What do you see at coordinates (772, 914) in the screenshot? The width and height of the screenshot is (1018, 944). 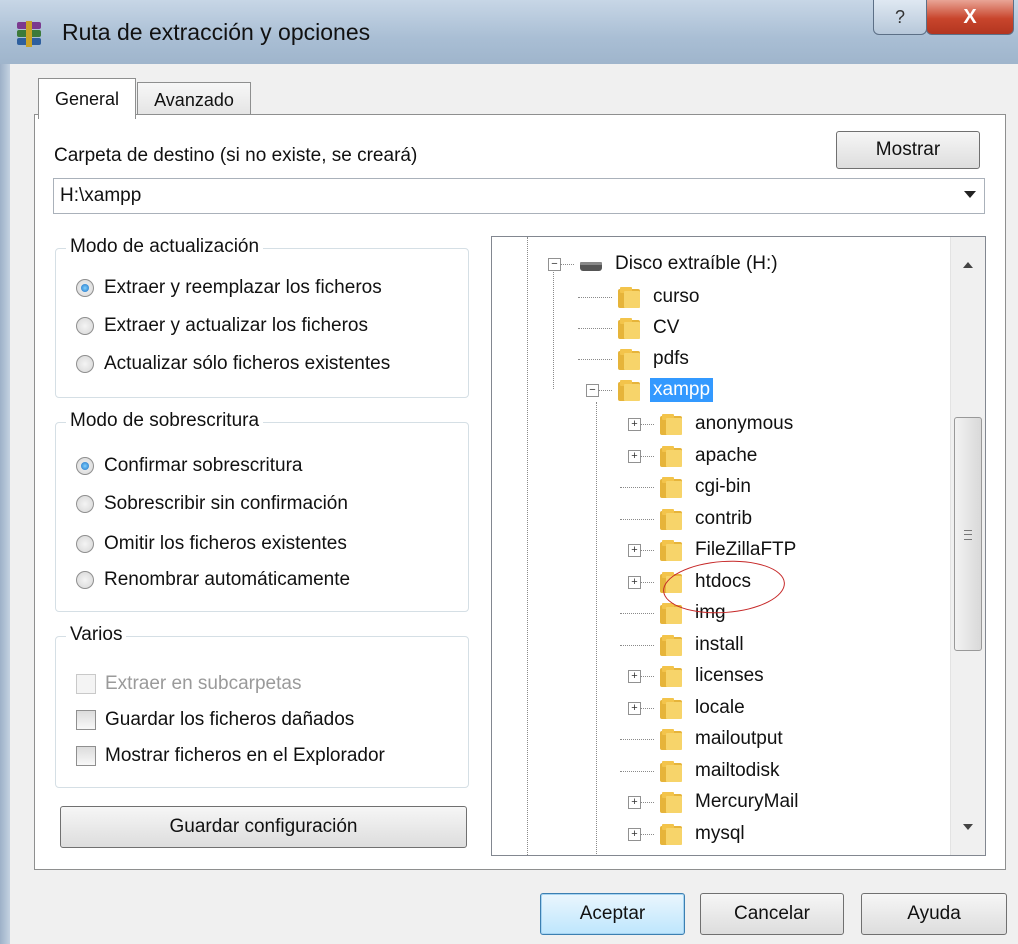 I see `cancel-button: Cancelar` at bounding box center [772, 914].